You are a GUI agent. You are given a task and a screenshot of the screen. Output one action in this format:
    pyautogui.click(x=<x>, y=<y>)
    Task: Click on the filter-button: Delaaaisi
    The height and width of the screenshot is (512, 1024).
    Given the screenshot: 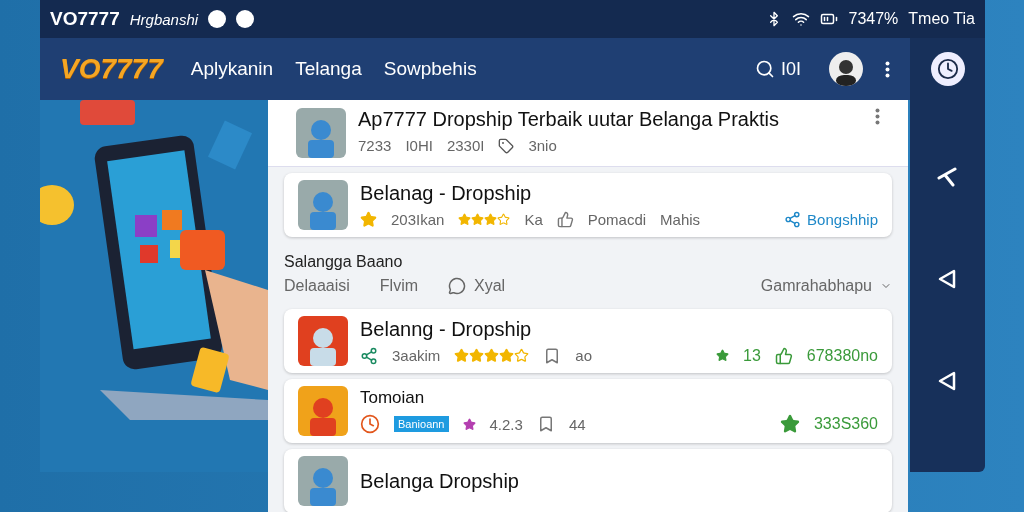 What is the action you would take?
    pyautogui.click(x=317, y=286)
    